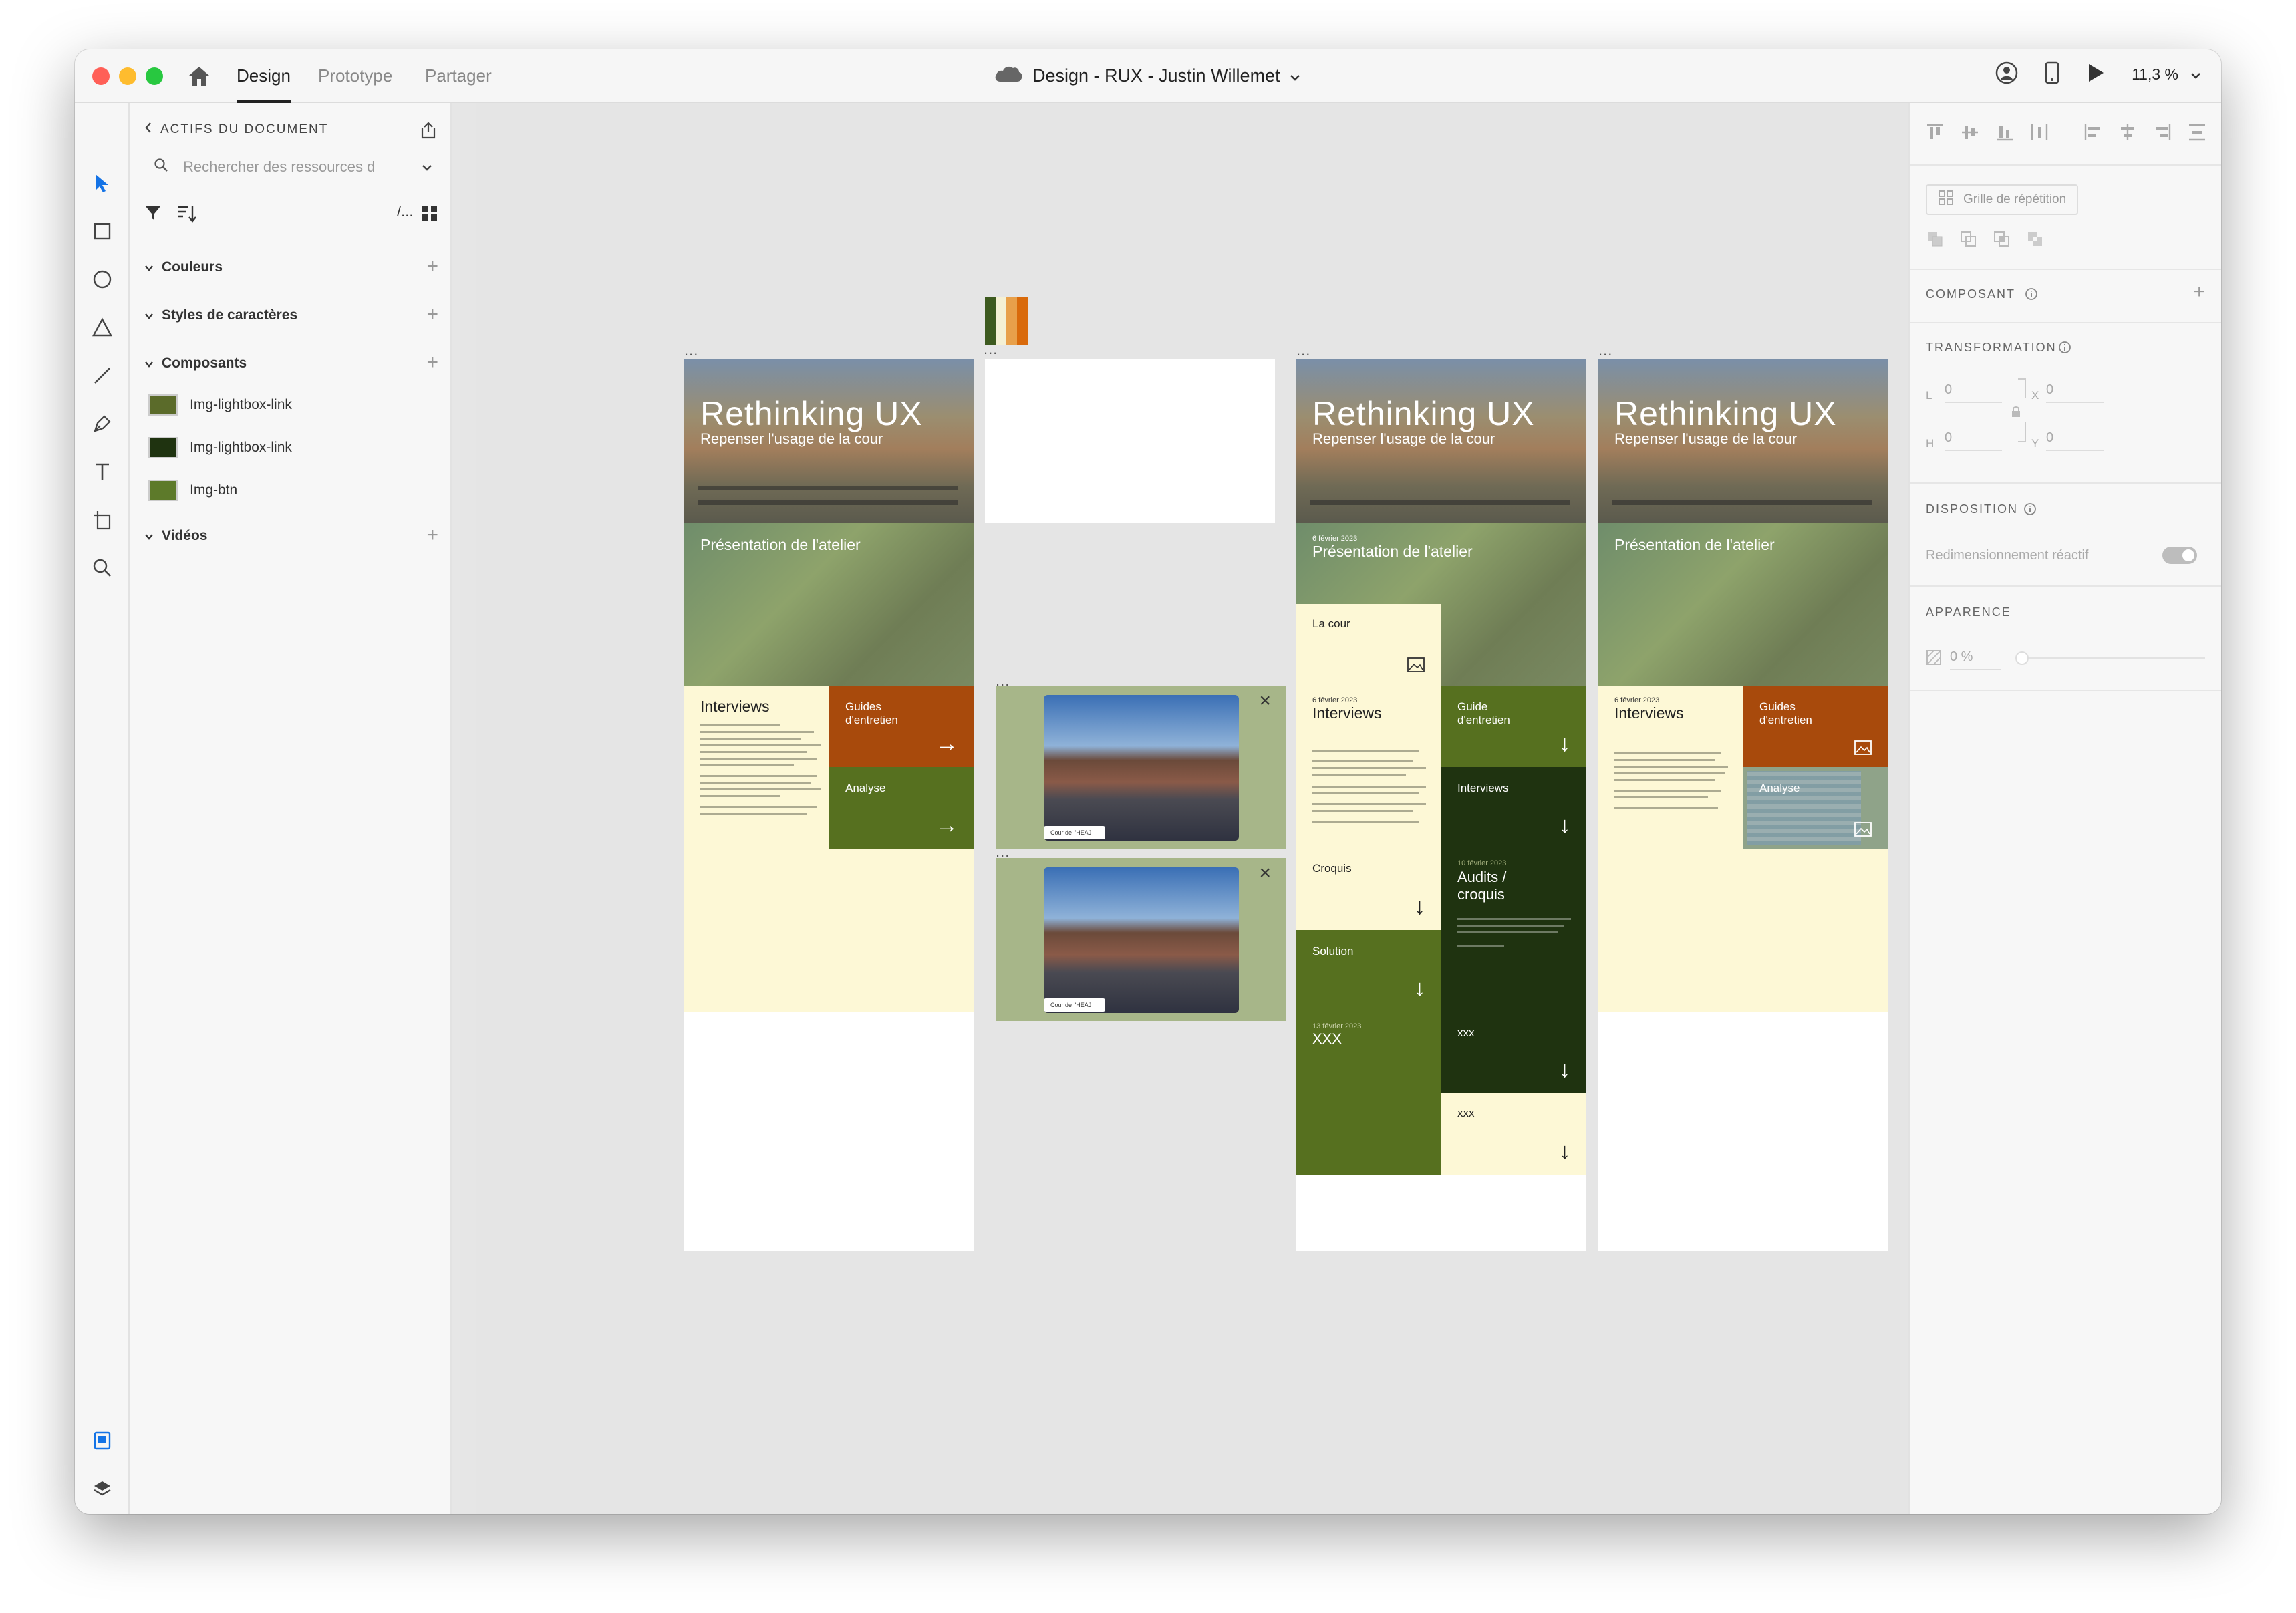  I want to click on sort-icon, so click(187, 215).